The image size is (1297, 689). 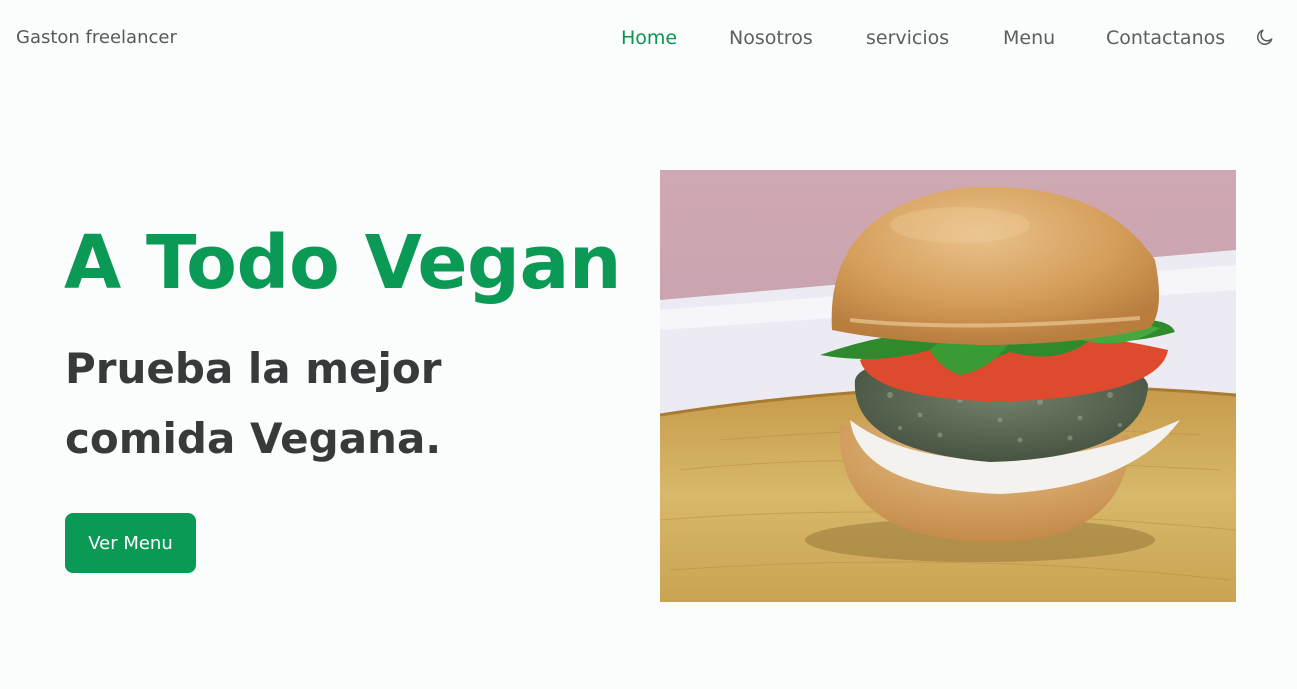 What do you see at coordinates (907, 38) in the screenshot?
I see `nav-link-servicios: servicios` at bounding box center [907, 38].